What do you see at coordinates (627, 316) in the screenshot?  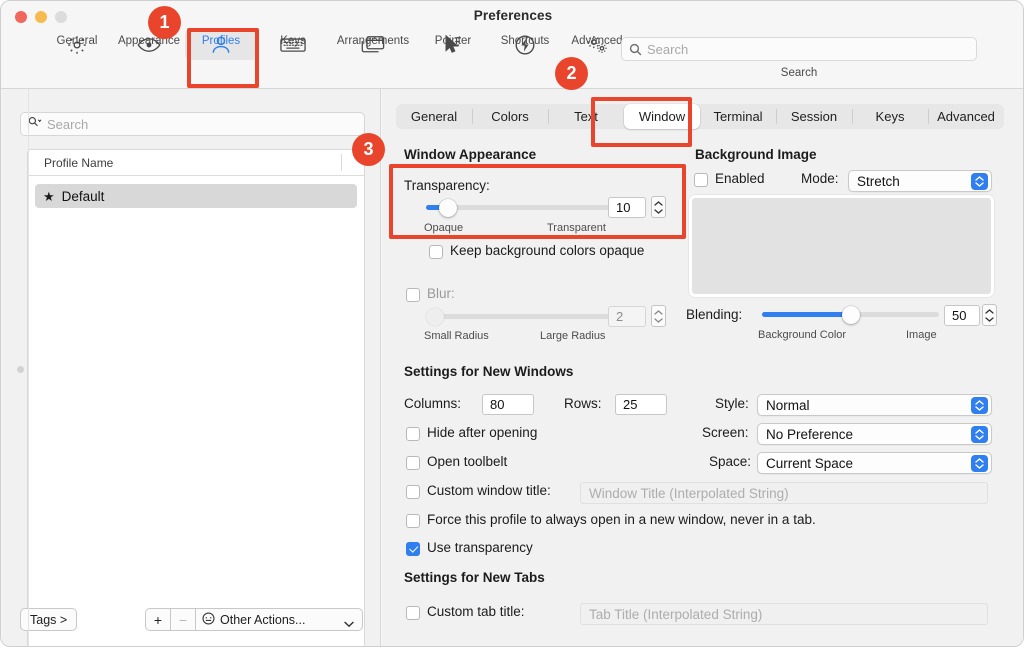 I see `blur-value-field: 2` at bounding box center [627, 316].